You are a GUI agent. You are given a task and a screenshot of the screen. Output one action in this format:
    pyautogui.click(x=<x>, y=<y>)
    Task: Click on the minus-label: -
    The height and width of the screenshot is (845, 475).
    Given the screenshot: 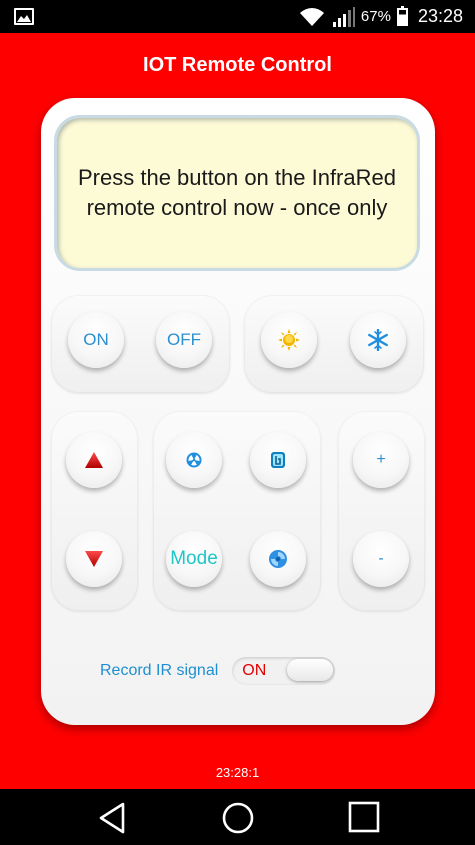 What is the action you would take?
    pyautogui.click(x=381, y=558)
    